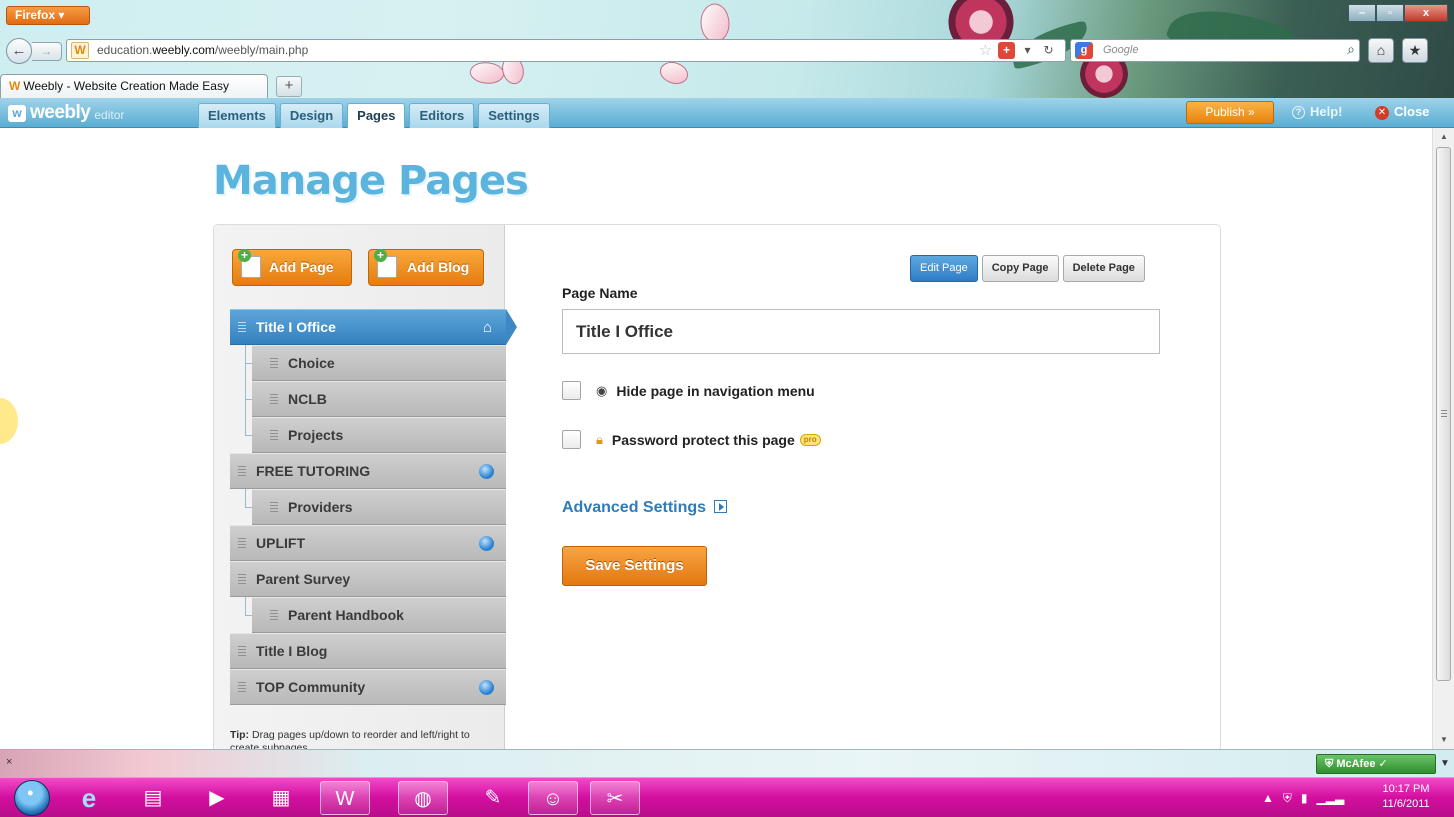 Image resolution: width=1454 pixels, height=817 pixels. Describe the element at coordinates (237, 116) in the screenshot. I see `tab-elements: Elements` at that location.